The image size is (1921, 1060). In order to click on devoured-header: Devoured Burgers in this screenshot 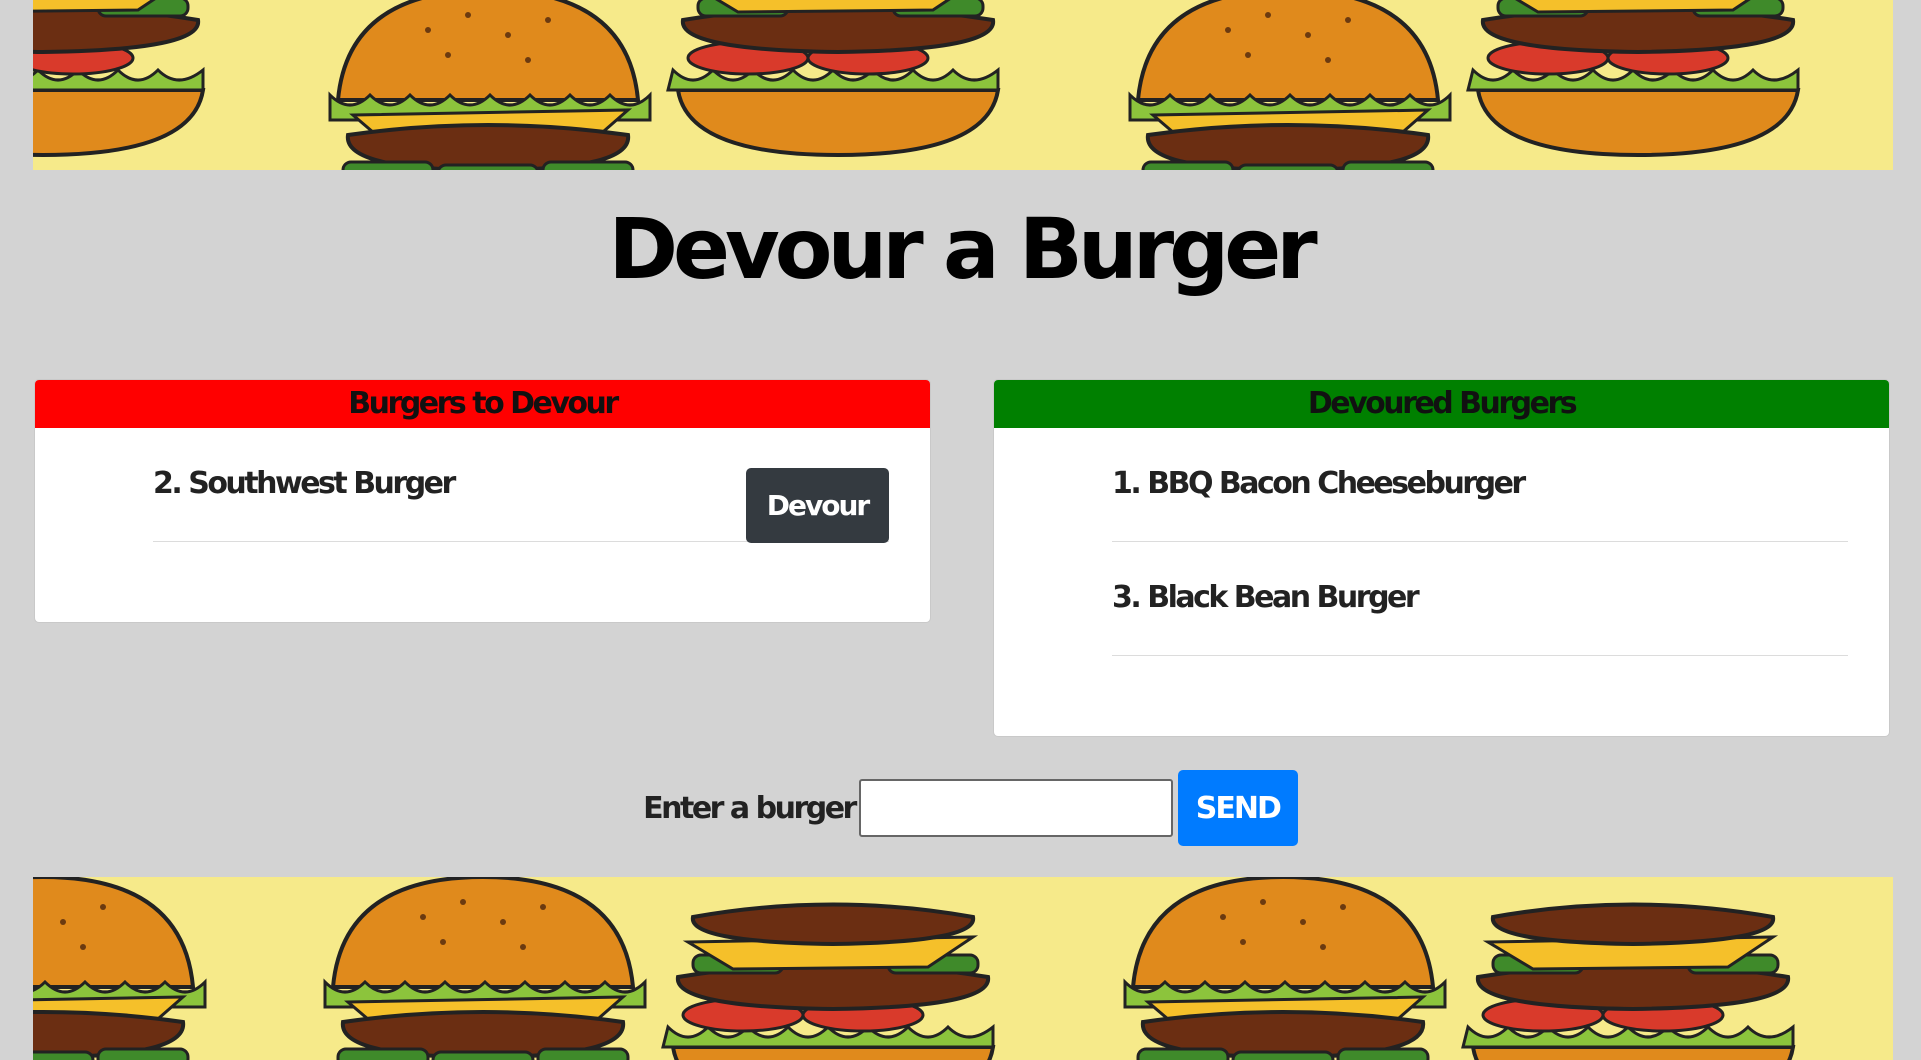, I will do `click(1441, 404)`.